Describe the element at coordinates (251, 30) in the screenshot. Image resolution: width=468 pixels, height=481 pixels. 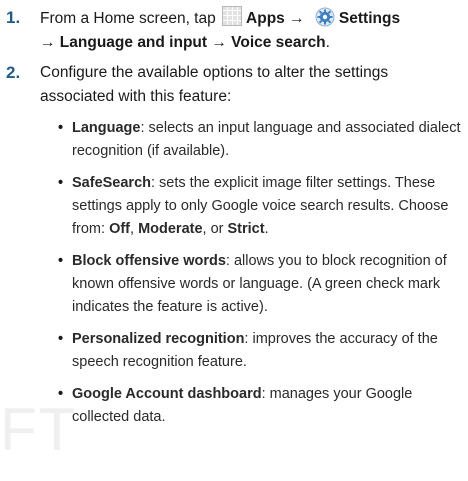
I see `step-text: From a Home screen, tap Apps → Settings` at that location.